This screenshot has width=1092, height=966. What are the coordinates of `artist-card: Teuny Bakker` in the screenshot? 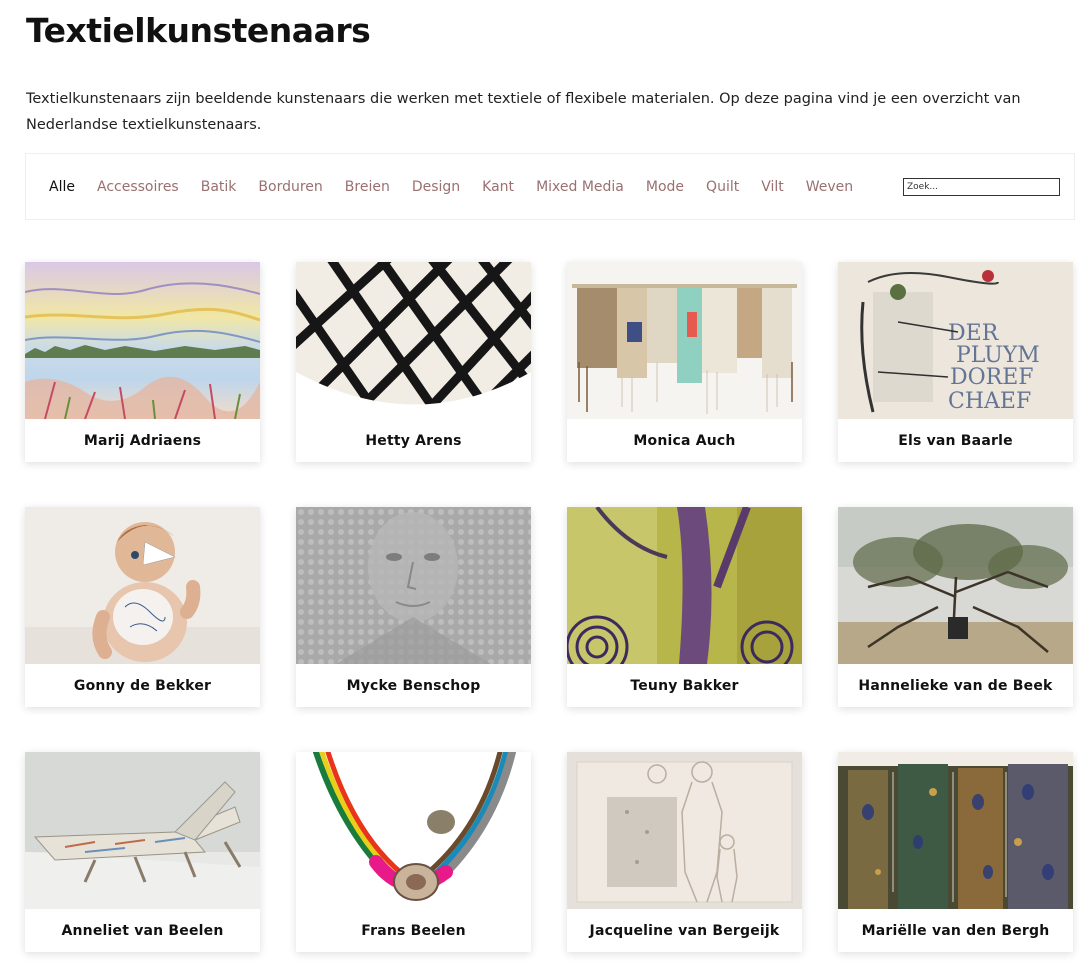 It's located at (684, 607).